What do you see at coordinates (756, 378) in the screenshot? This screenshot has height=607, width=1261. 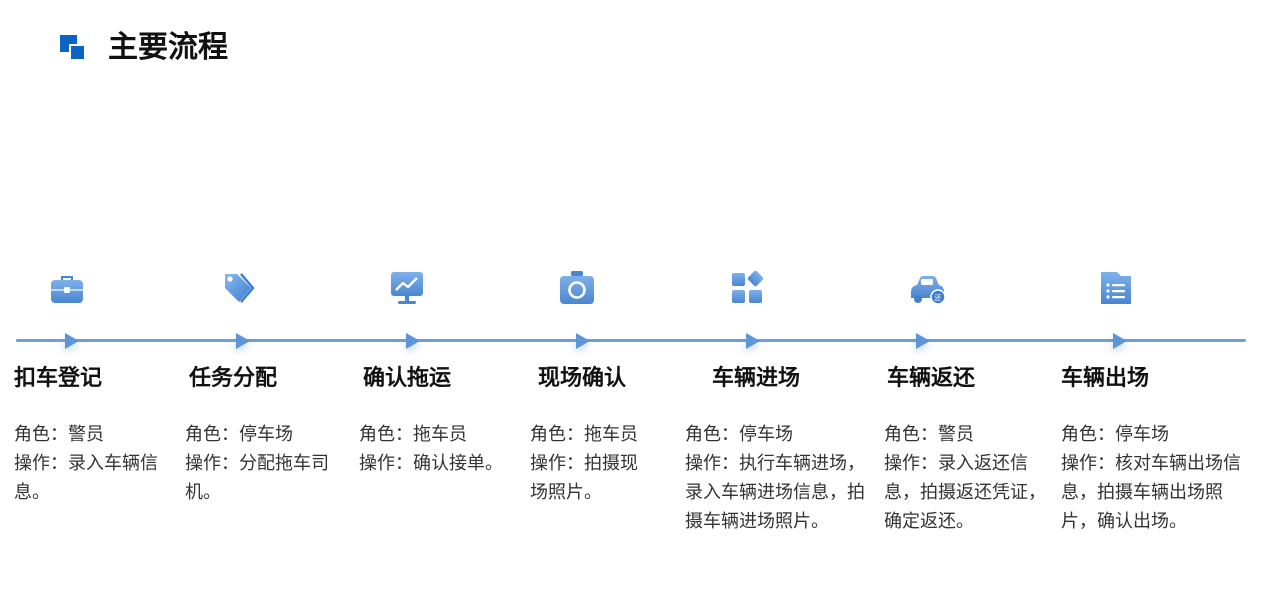 I see `step-title: 车辆进场` at bounding box center [756, 378].